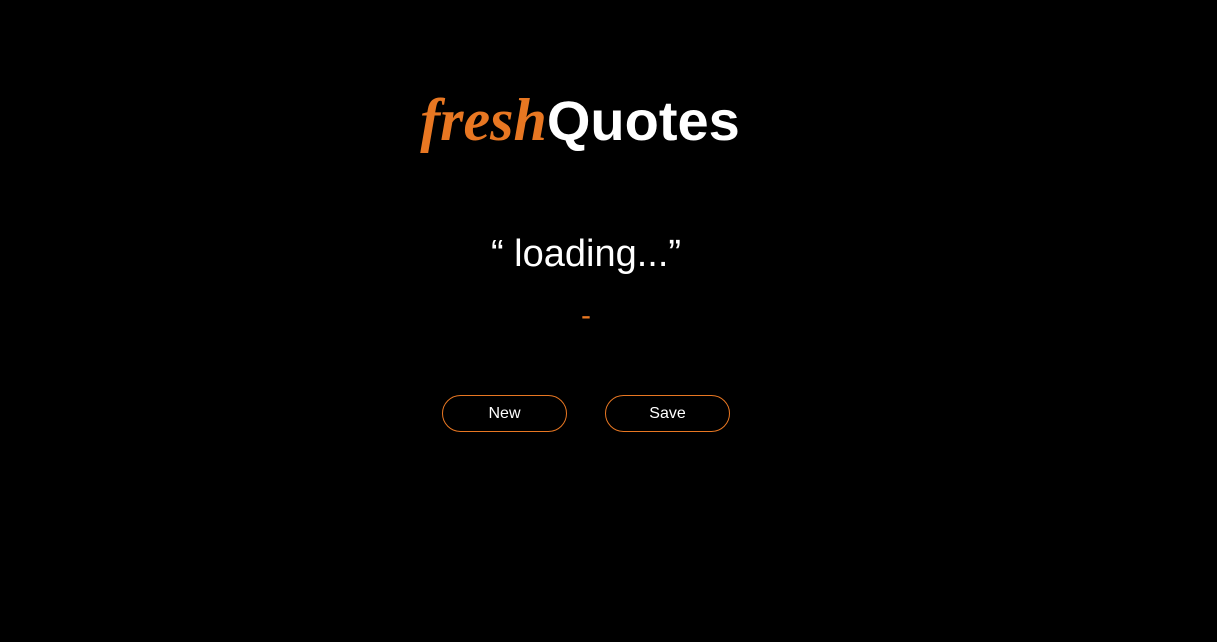 The width and height of the screenshot is (1217, 642). Describe the element at coordinates (643, 120) in the screenshot. I see `logo-quotes-text: Quotes` at that location.